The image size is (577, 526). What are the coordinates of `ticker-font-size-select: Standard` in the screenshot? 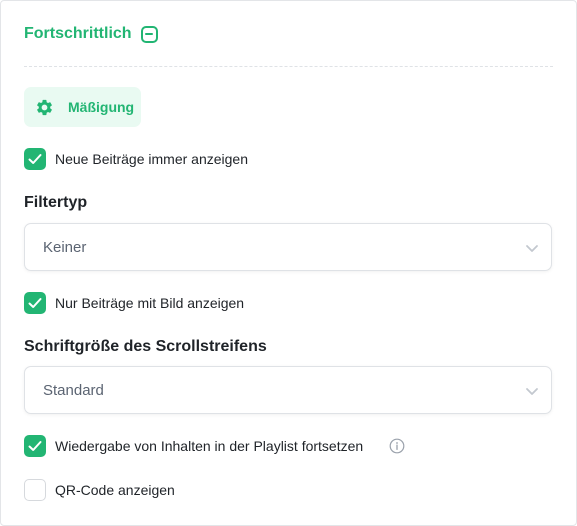 It's located at (288, 390).